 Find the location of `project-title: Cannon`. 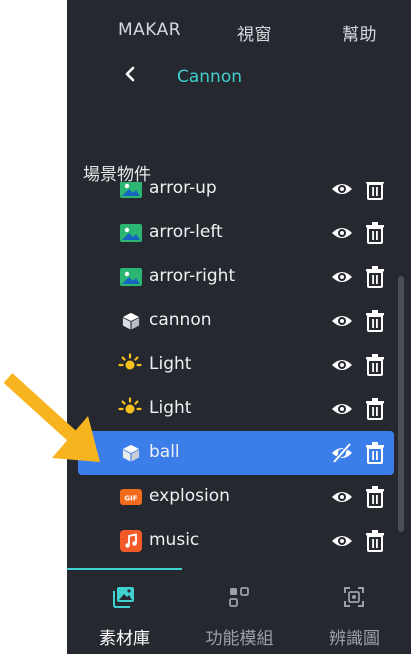

project-title: Cannon is located at coordinates (210, 77).